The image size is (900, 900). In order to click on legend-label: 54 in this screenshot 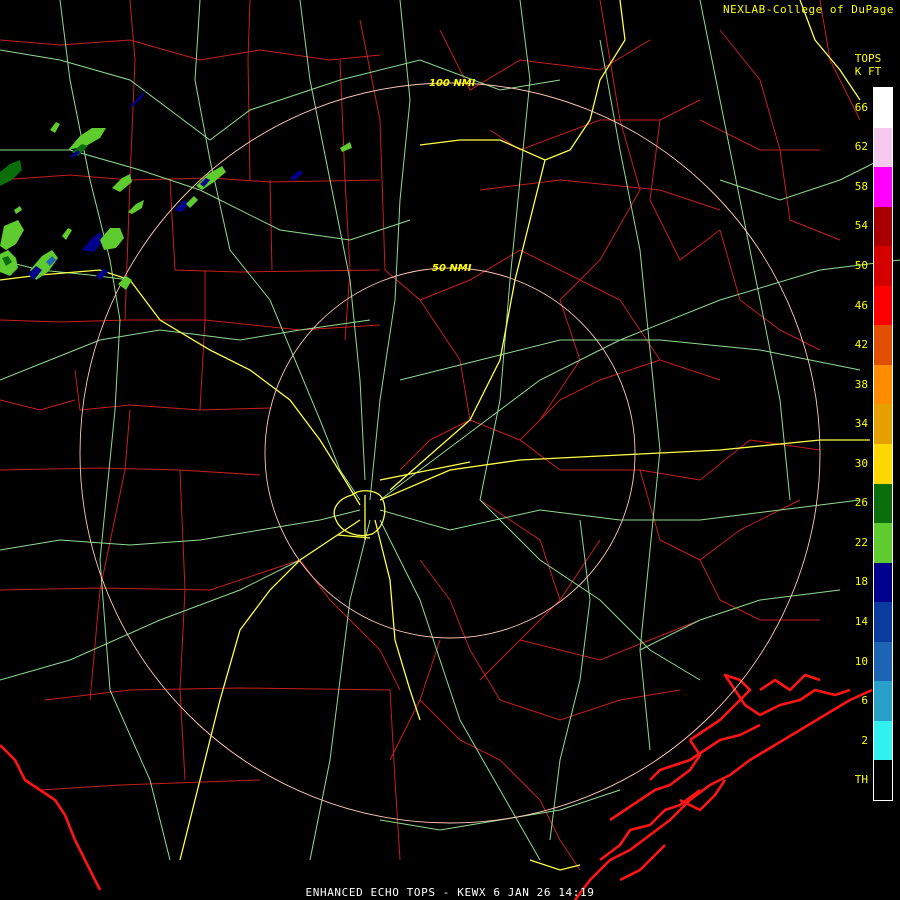, I will do `click(861, 226)`.